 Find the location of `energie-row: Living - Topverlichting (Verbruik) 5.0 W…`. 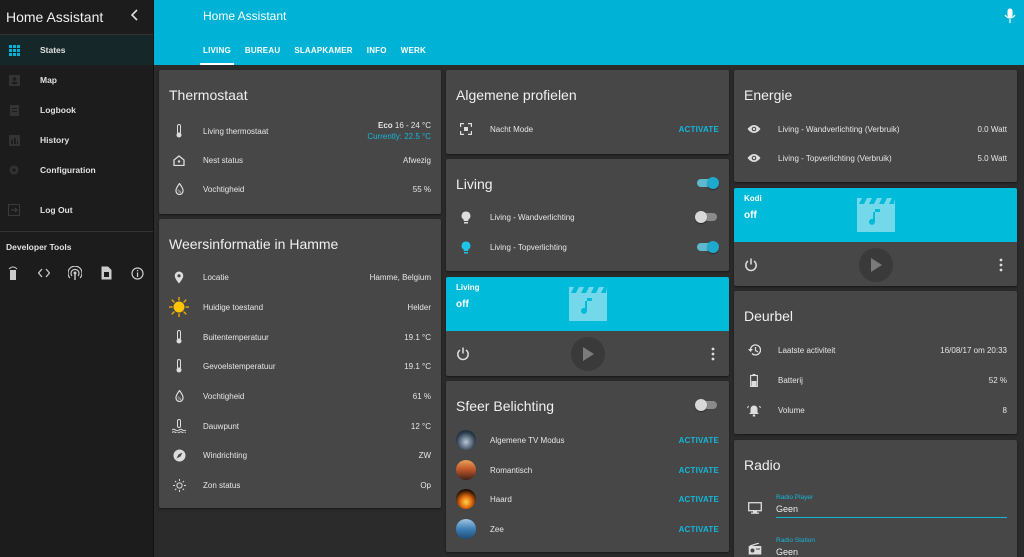

energie-row: Living - Topverlichting (Verbruik) 5.0 W… is located at coordinates (875, 158).